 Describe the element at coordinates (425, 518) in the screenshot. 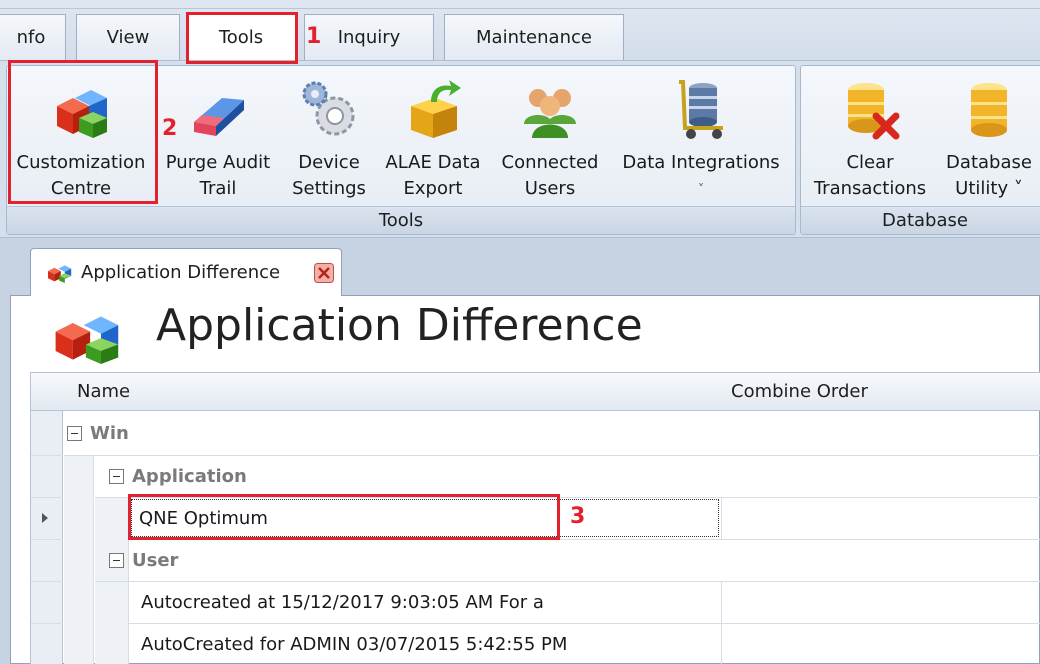

I see `focused-cell` at that location.